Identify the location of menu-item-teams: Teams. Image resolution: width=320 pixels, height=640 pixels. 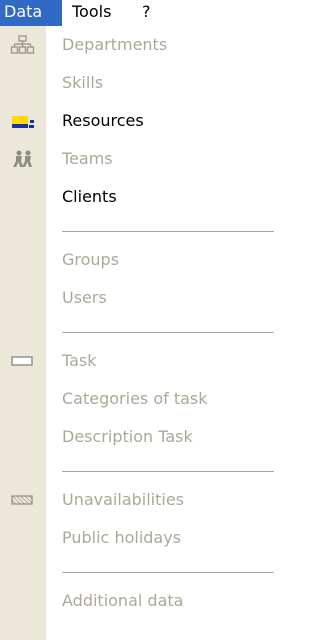
(137, 159).